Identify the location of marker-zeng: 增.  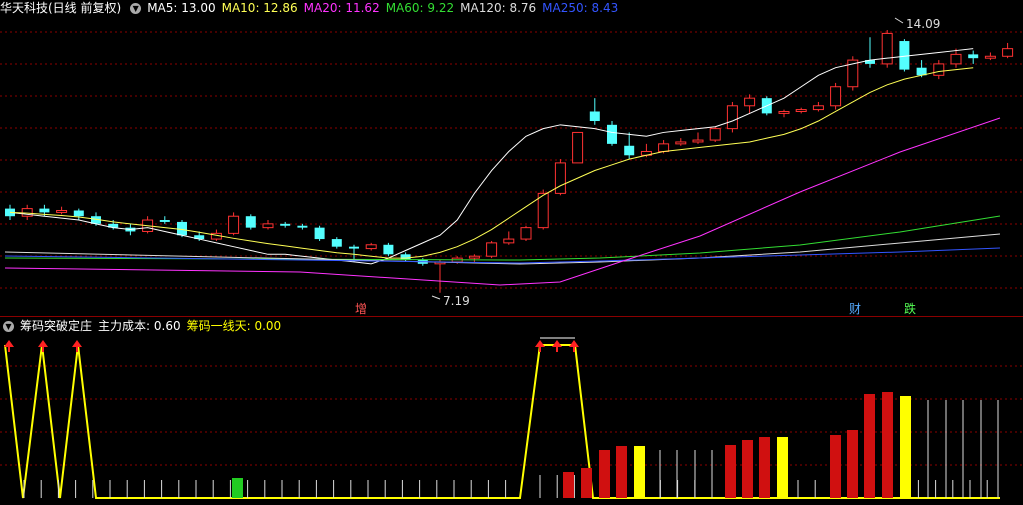
(361, 309).